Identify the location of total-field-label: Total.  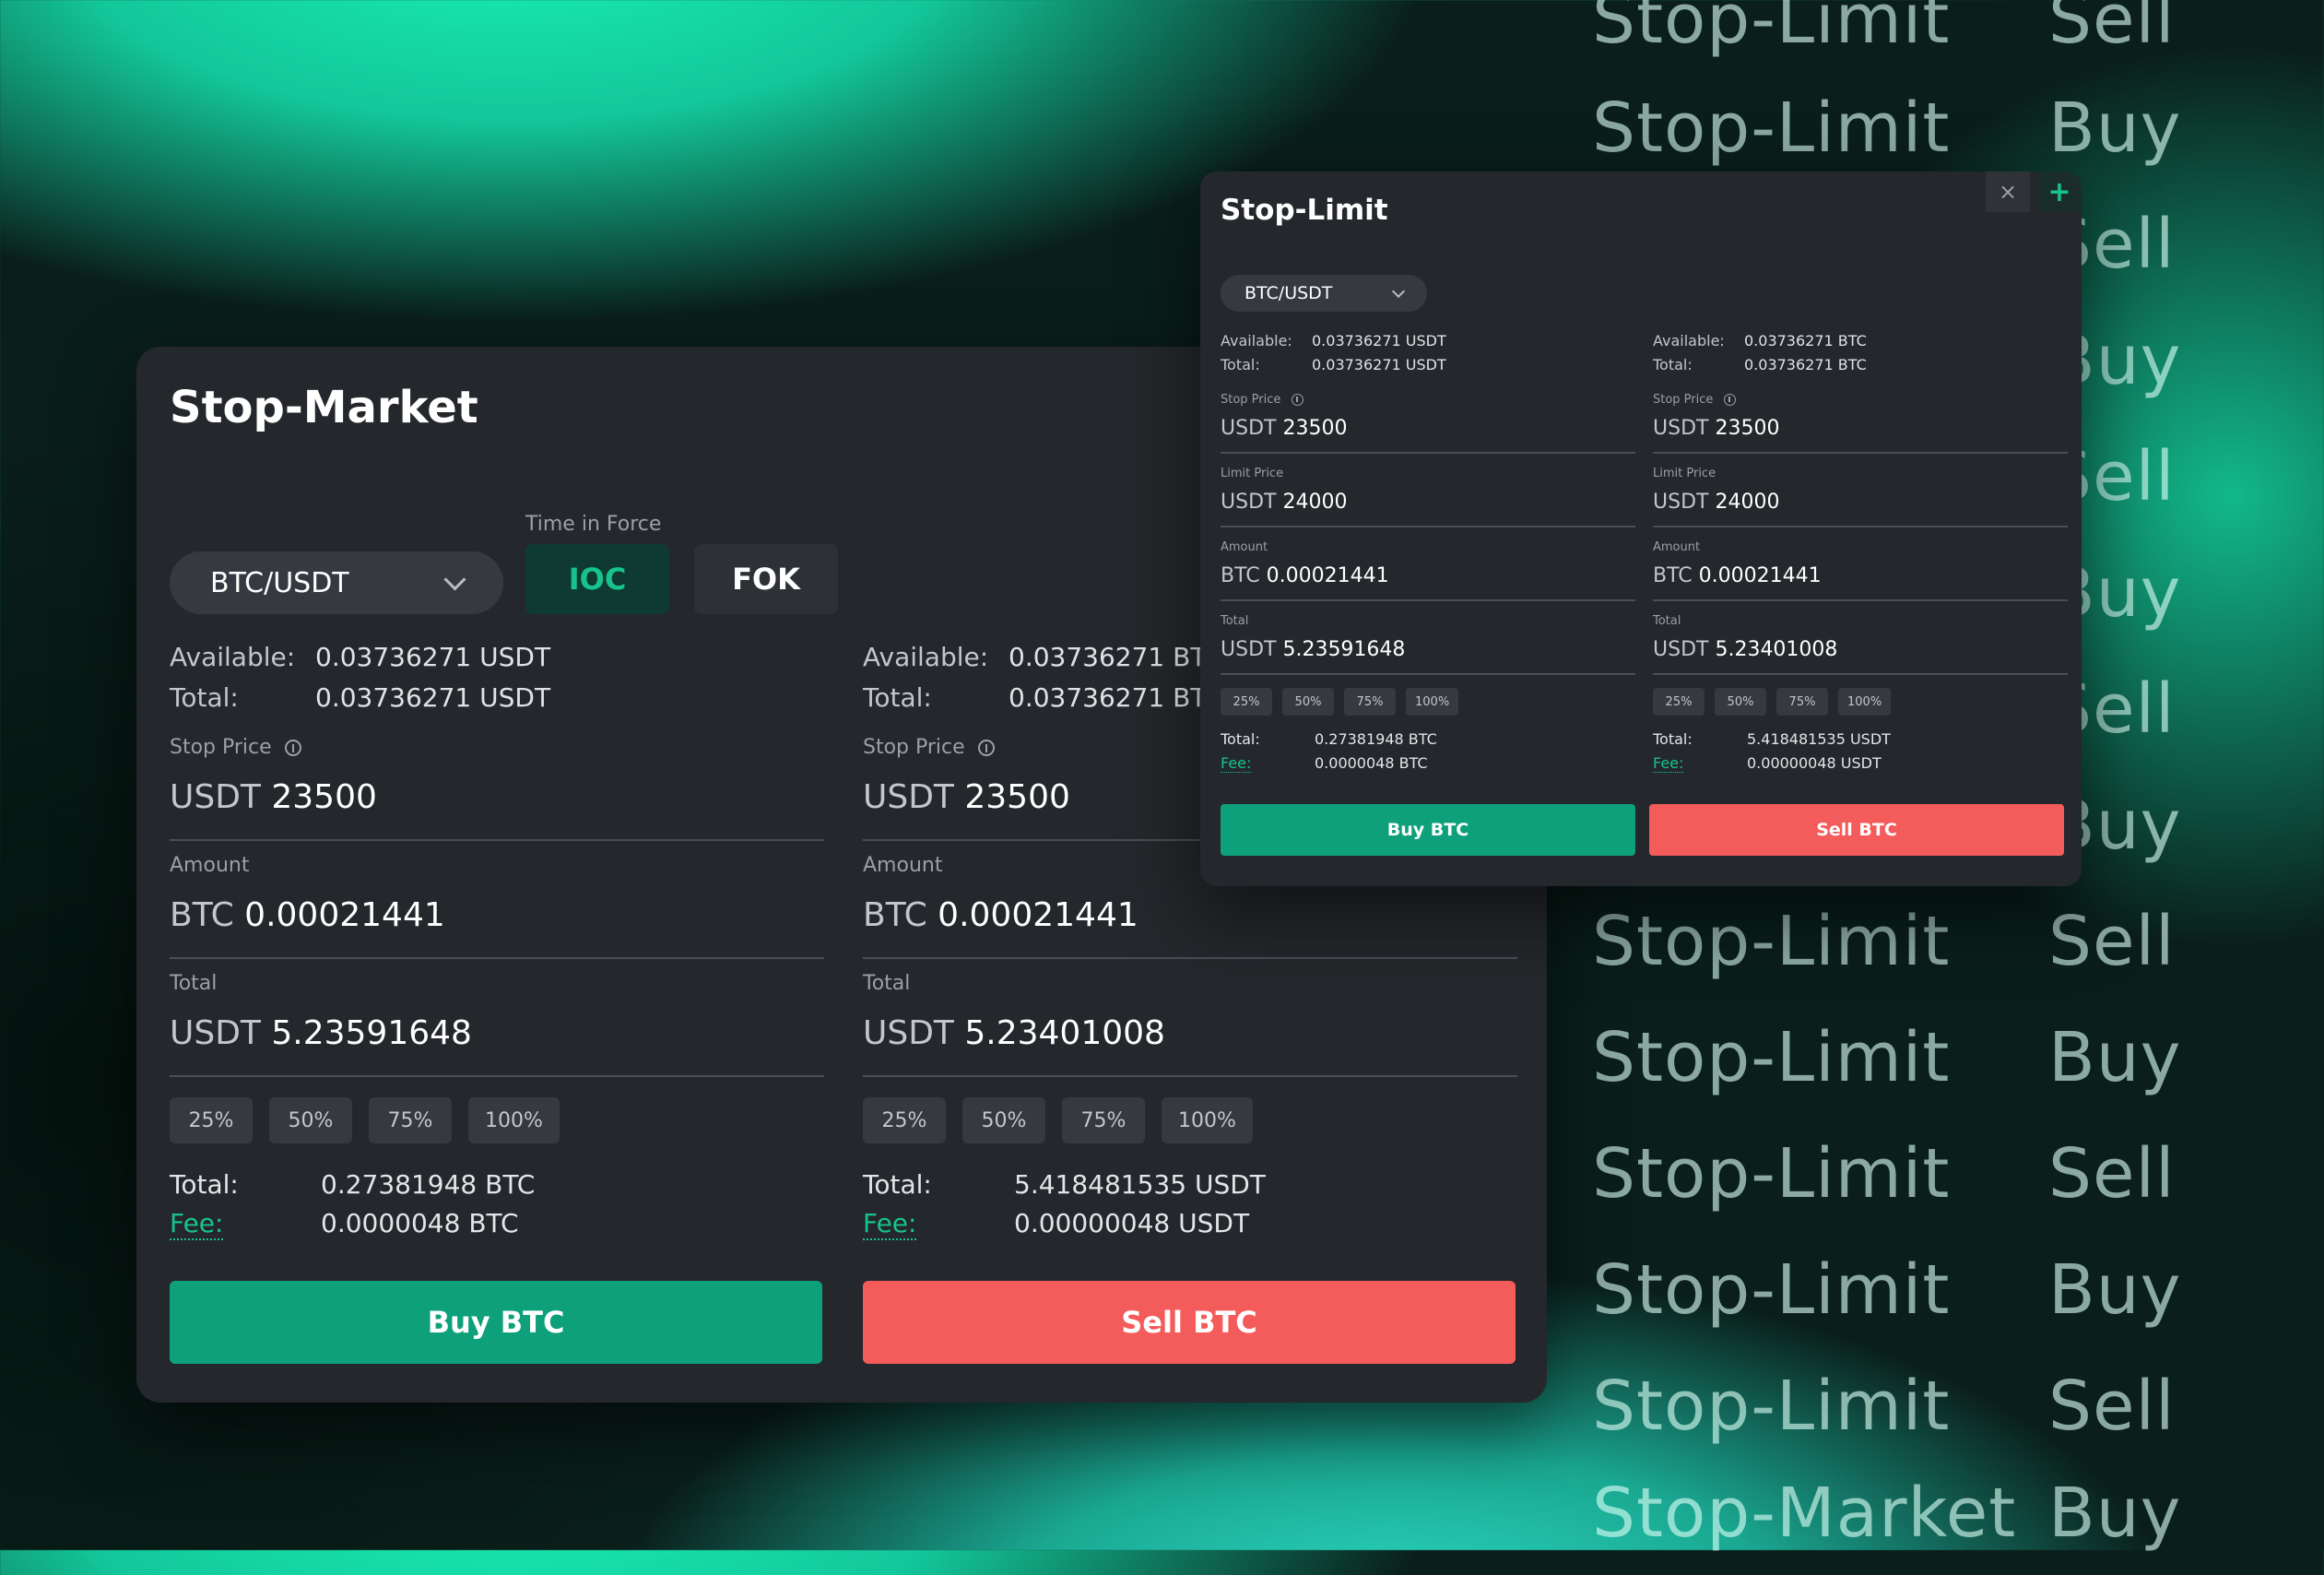
(194, 983).